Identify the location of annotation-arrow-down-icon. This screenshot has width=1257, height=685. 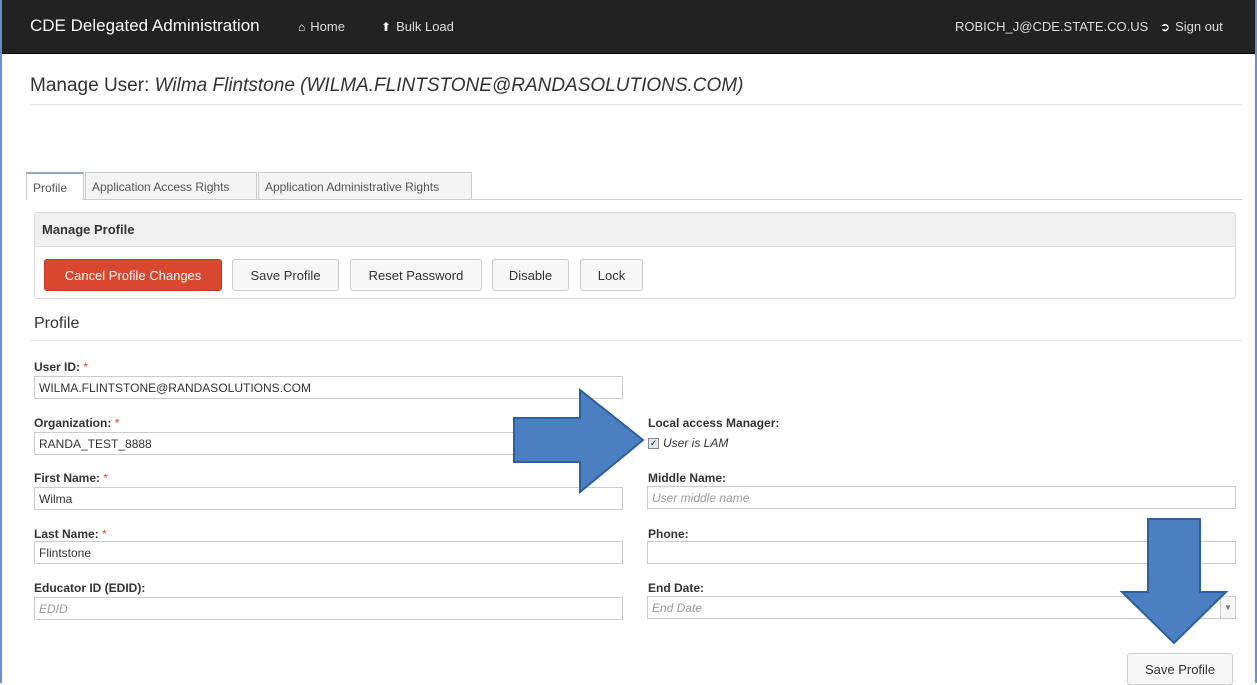
(1174, 581).